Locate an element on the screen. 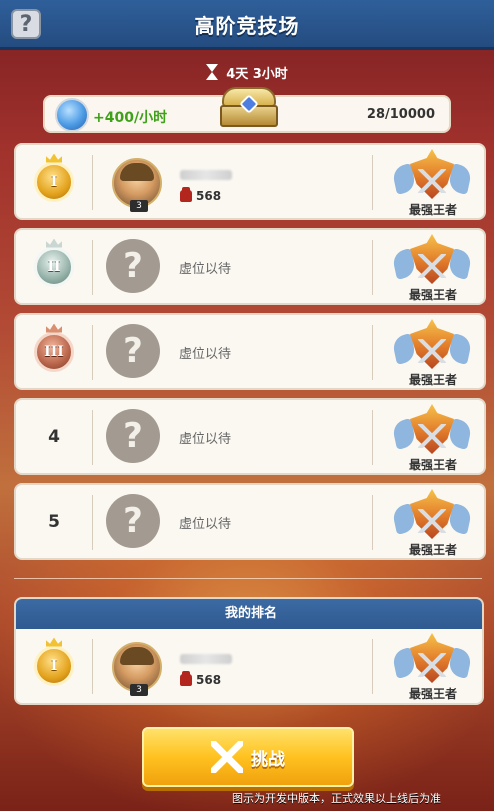 The image size is (494, 811). page-title: 高阶竞技场 is located at coordinates (247, 26).